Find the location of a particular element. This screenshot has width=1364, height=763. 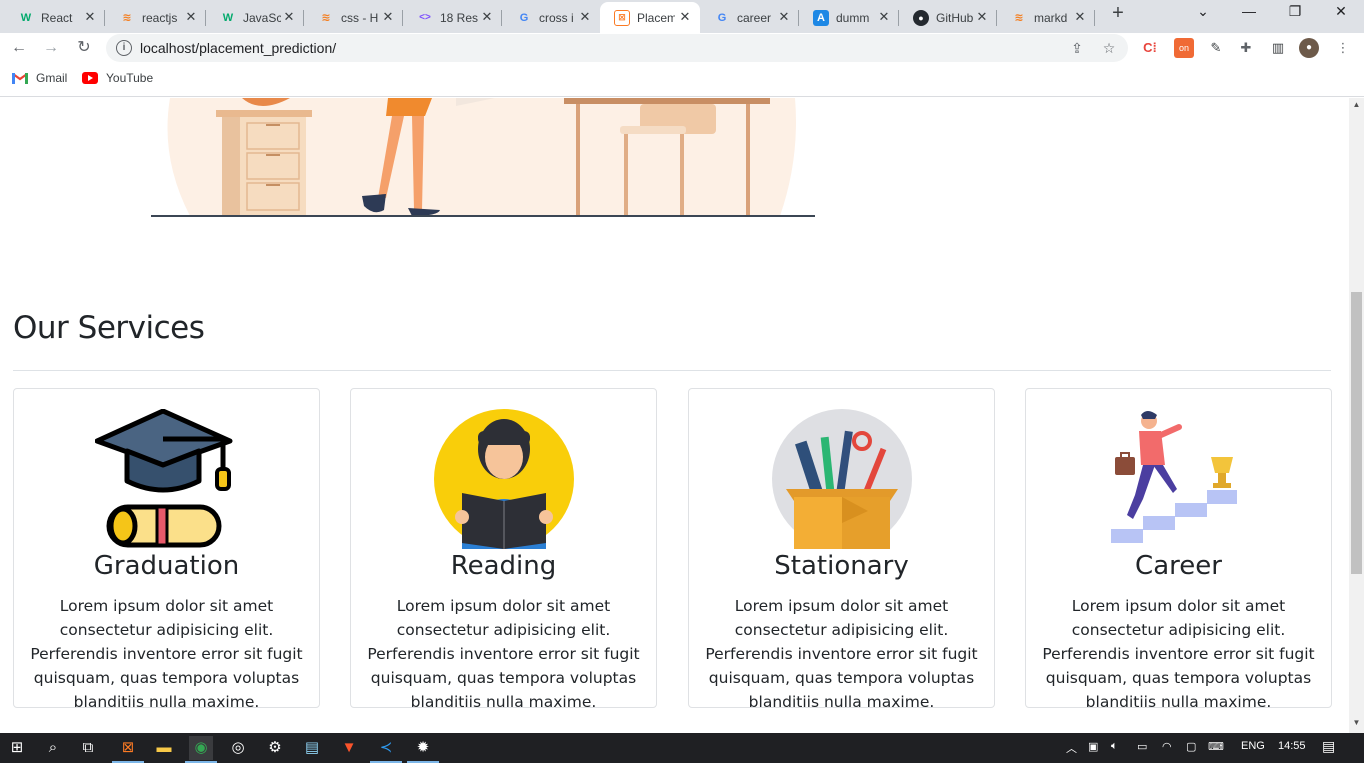

address-bar: i localhost/placement_prediction/ ⇪ ☆ is located at coordinates (617, 48).